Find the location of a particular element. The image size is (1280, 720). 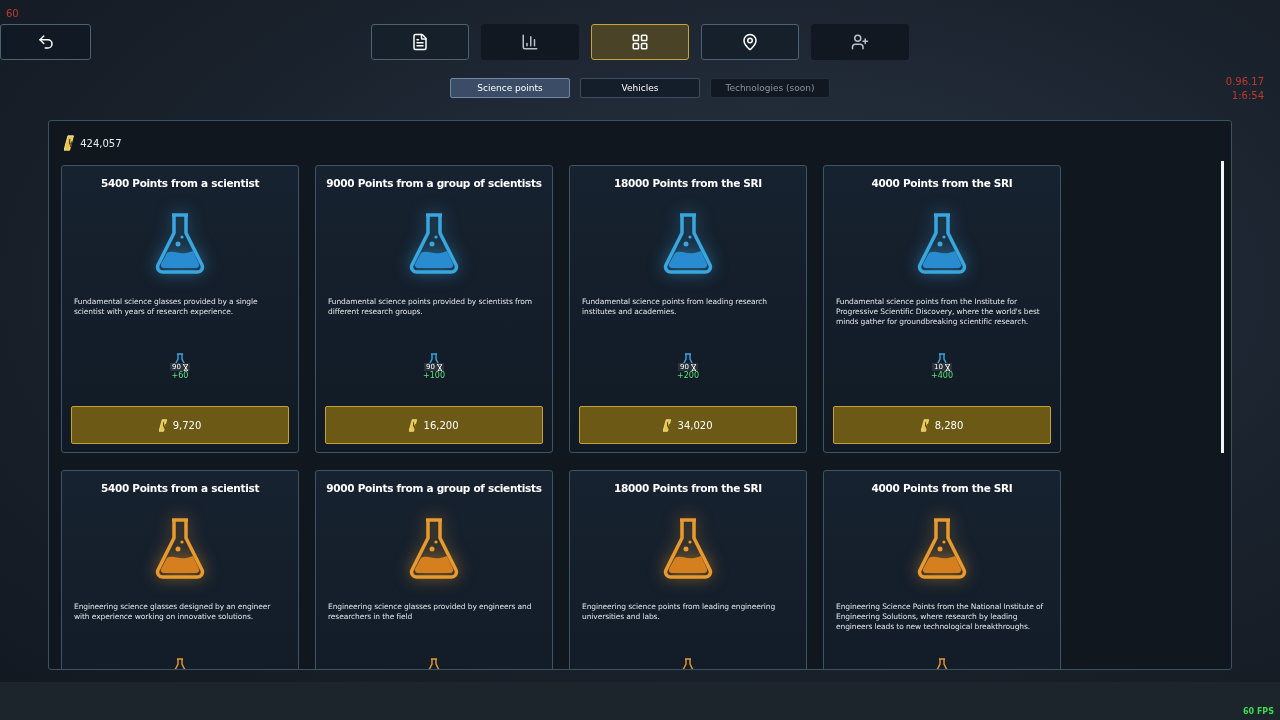

buy-button: 16,200 is located at coordinates (434, 425).